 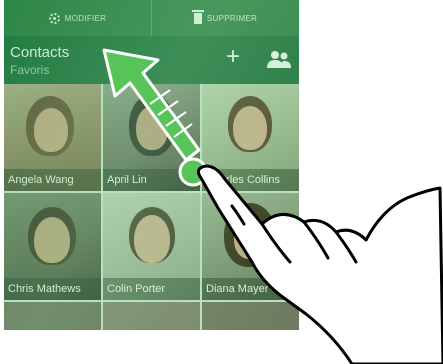 I want to click on swipe-arrow-icon, so click(x=155, y=117).